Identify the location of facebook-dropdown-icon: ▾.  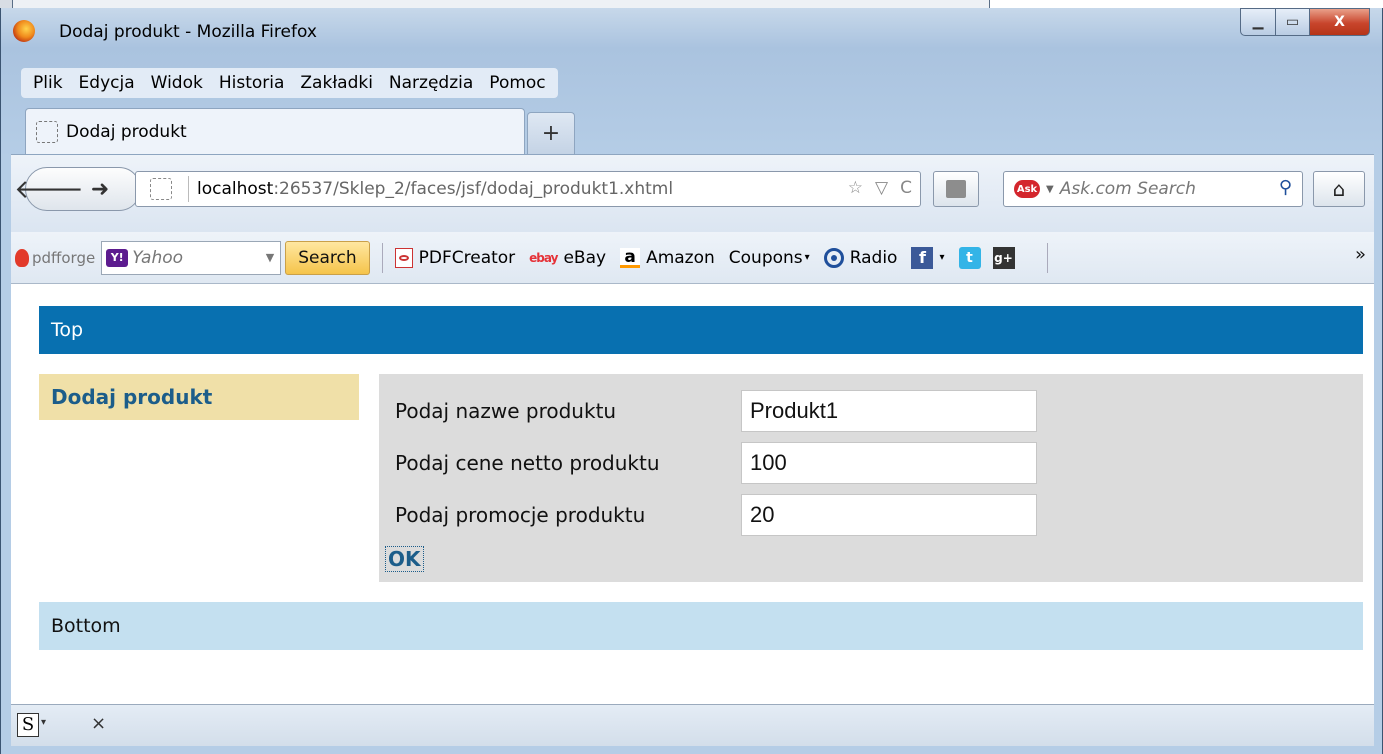
(942, 257).